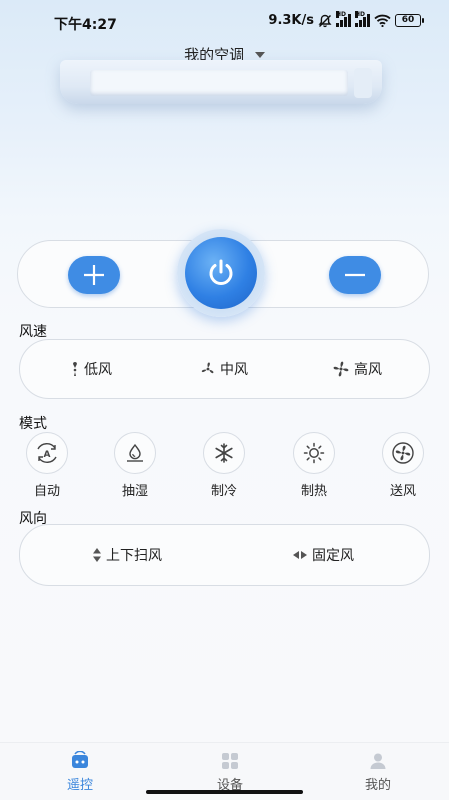 The width and height of the screenshot is (449, 800). I want to click on fan-speed-high-label: 高风, so click(368, 370).